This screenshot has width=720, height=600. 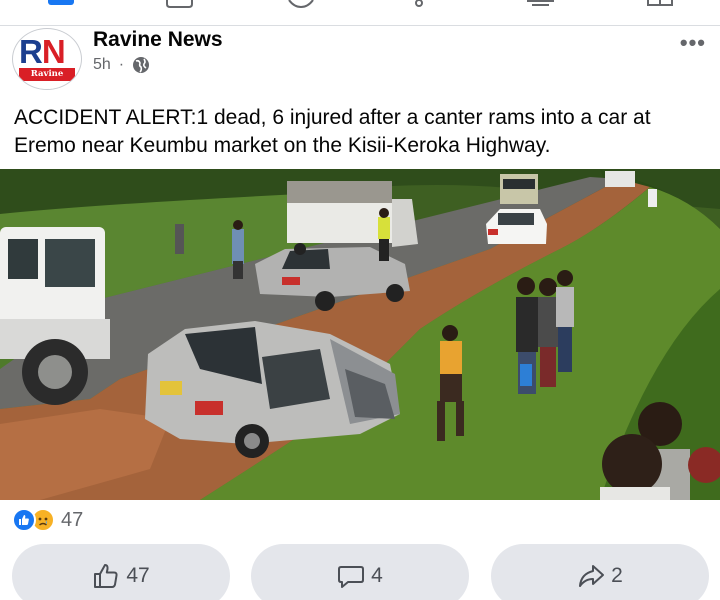 What do you see at coordinates (693, 43) in the screenshot?
I see `more-options-button: •••` at bounding box center [693, 43].